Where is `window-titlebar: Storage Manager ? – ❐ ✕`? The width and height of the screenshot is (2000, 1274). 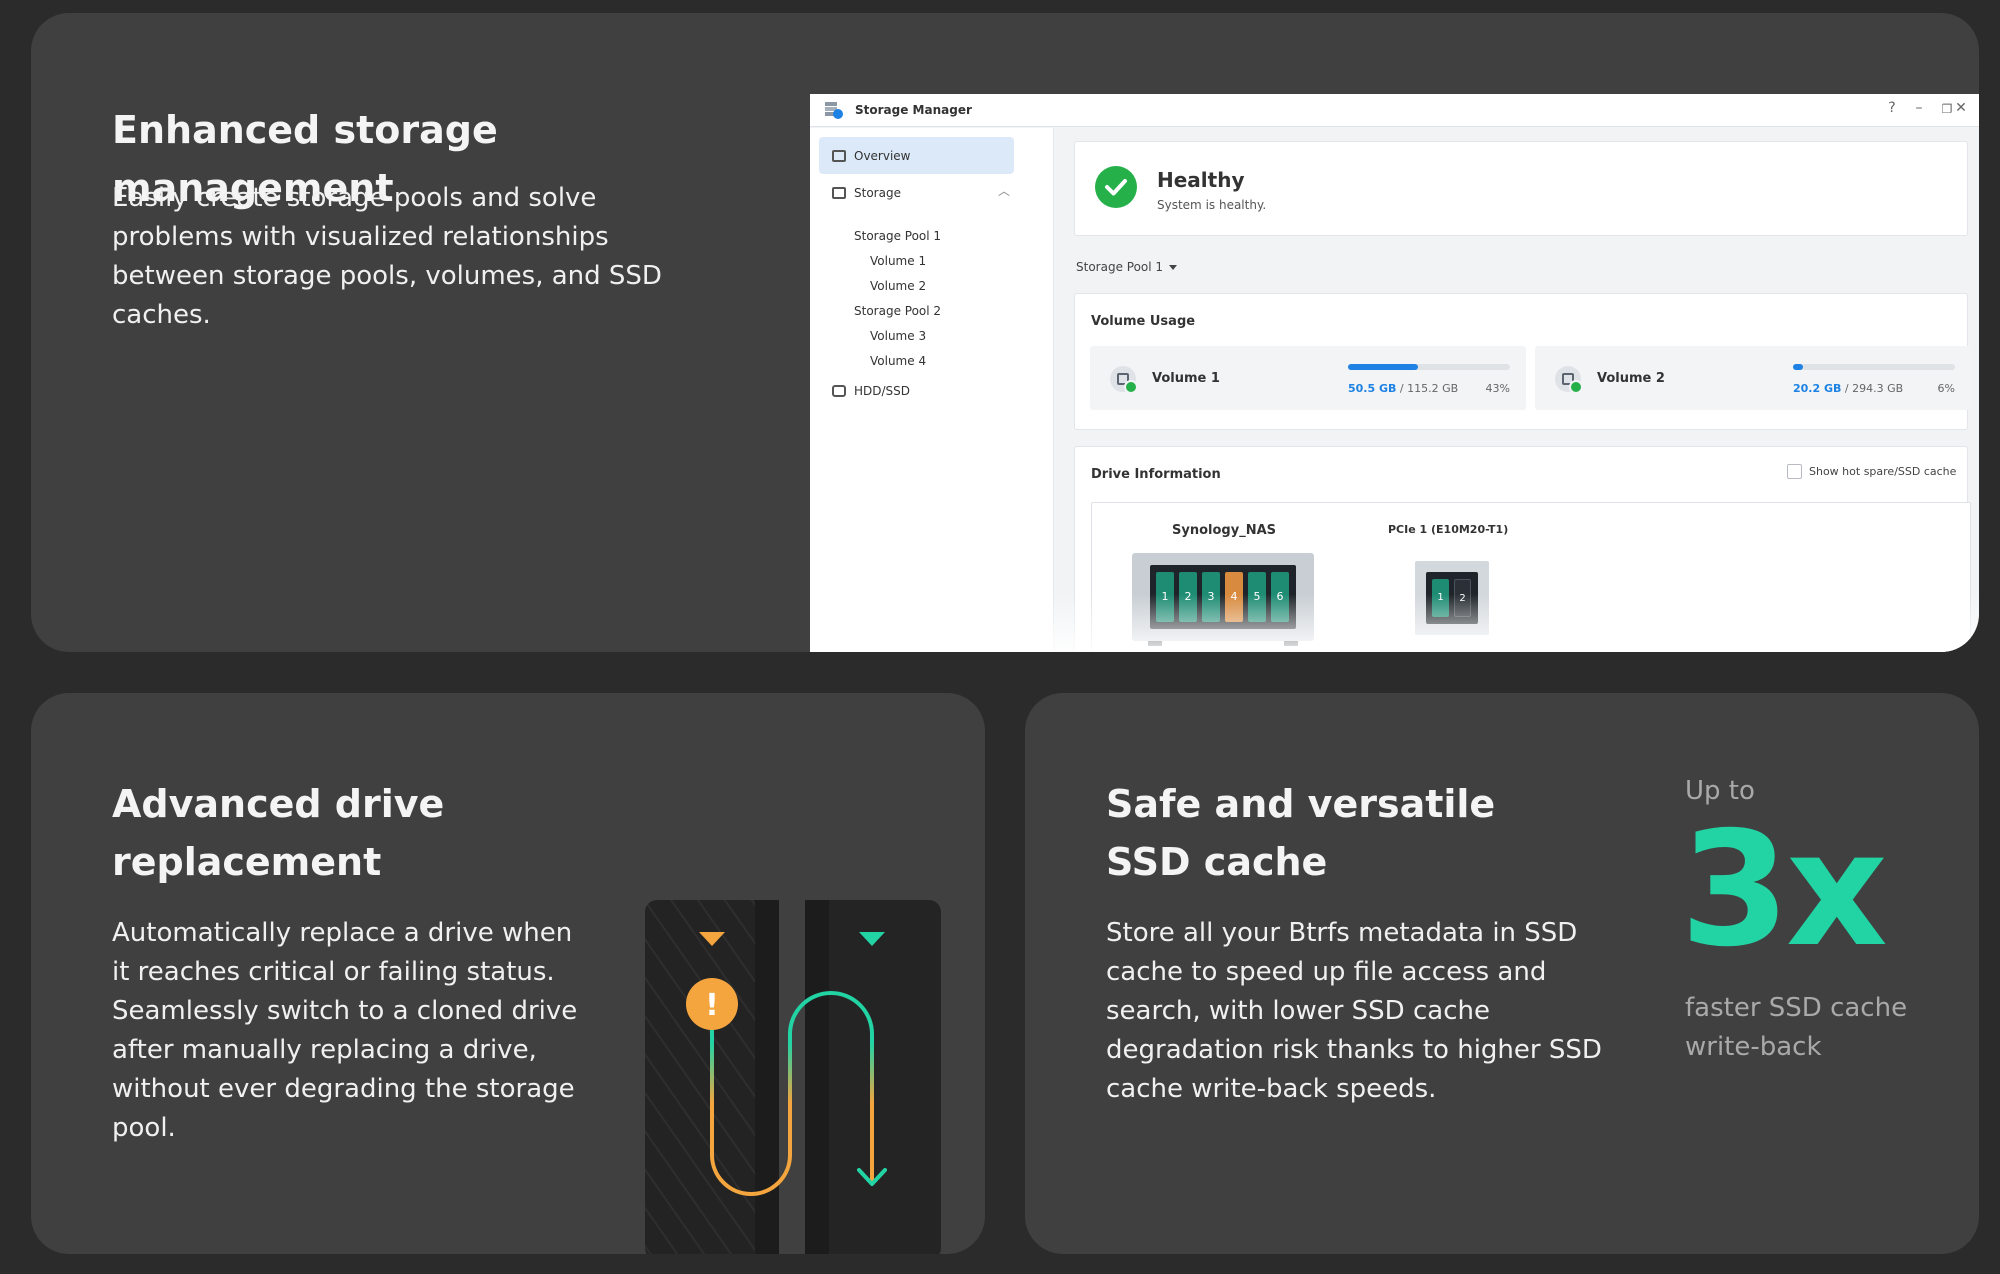 window-titlebar: Storage Manager ? – ❐ ✕ is located at coordinates (1394, 110).